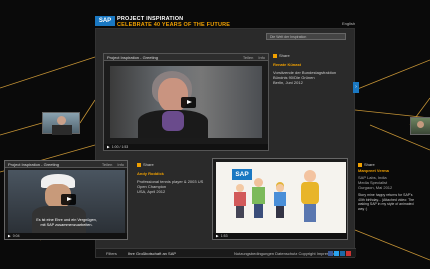 The height and width of the screenshot is (269, 430). What do you see at coordinates (312, 55) in the screenshot?
I see `main-share-link: Share` at bounding box center [312, 55].